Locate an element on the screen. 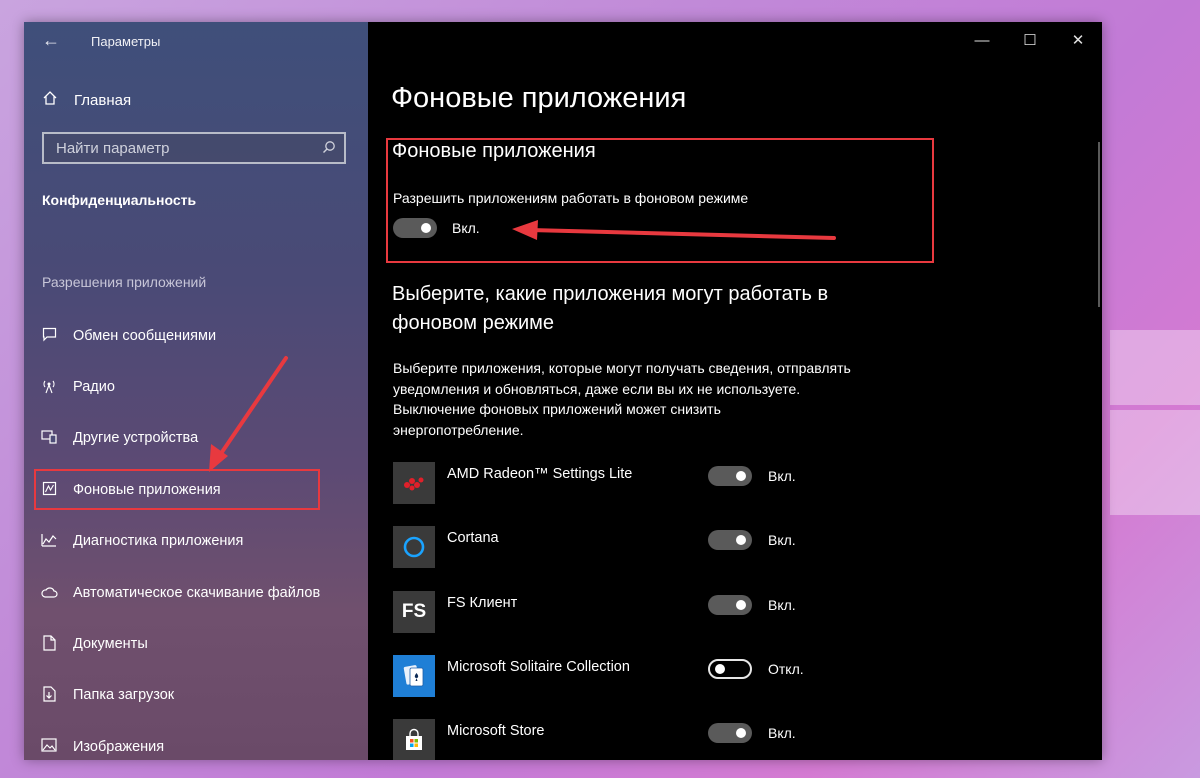 This screenshot has width=1200, height=778. app-name: FS Клиент is located at coordinates (482, 602).